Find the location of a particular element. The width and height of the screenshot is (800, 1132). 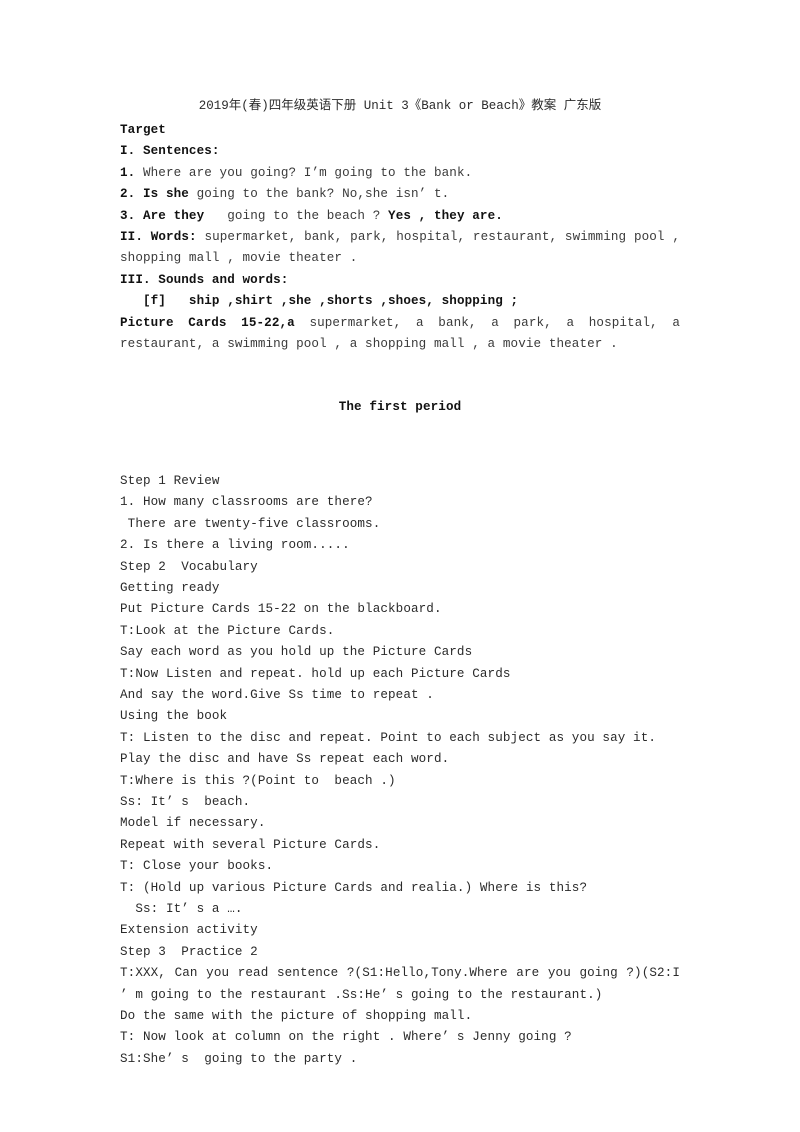

body-line: Getting ready is located at coordinates (170, 587).